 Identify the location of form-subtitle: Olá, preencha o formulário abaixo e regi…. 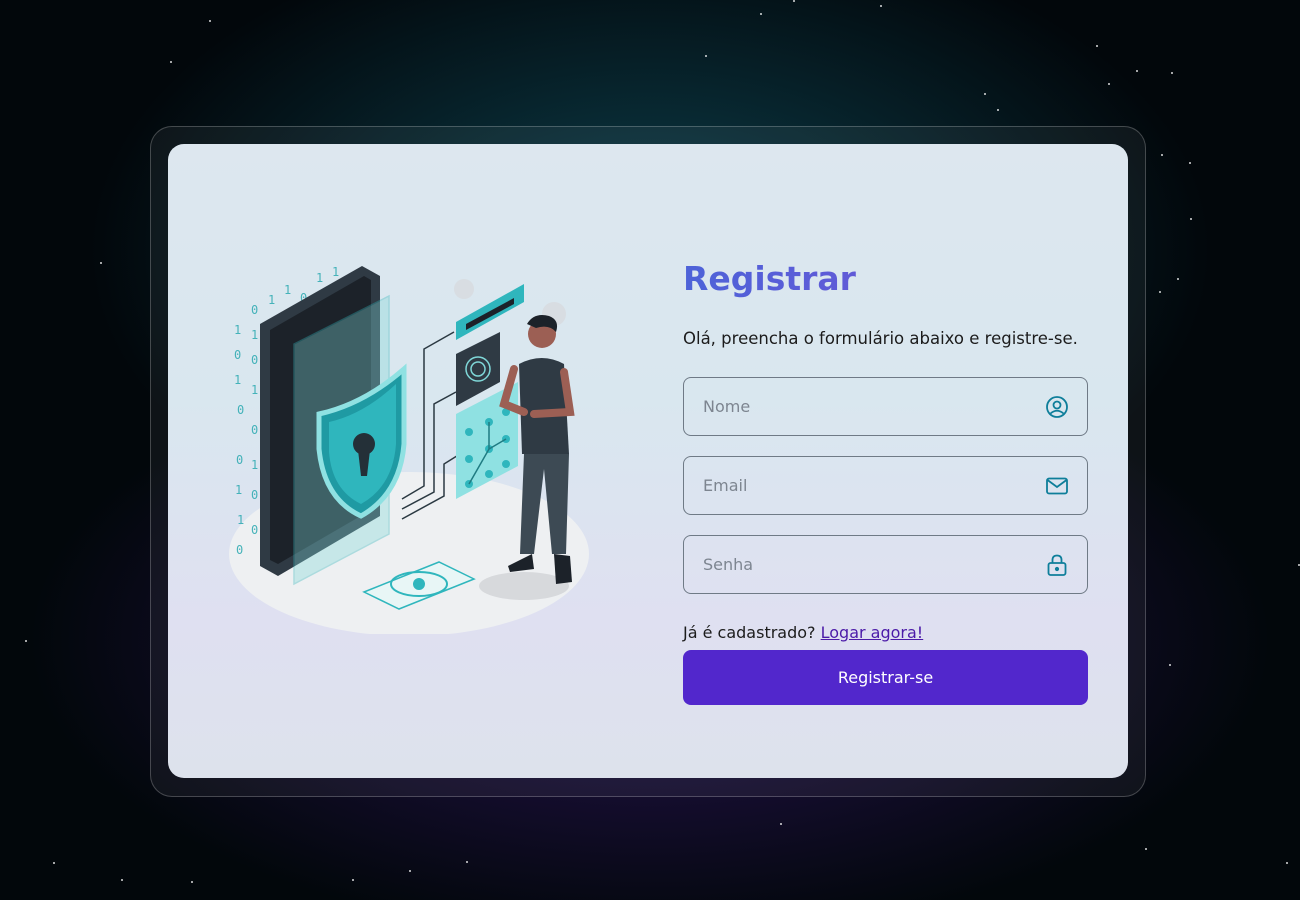
(880, 338).